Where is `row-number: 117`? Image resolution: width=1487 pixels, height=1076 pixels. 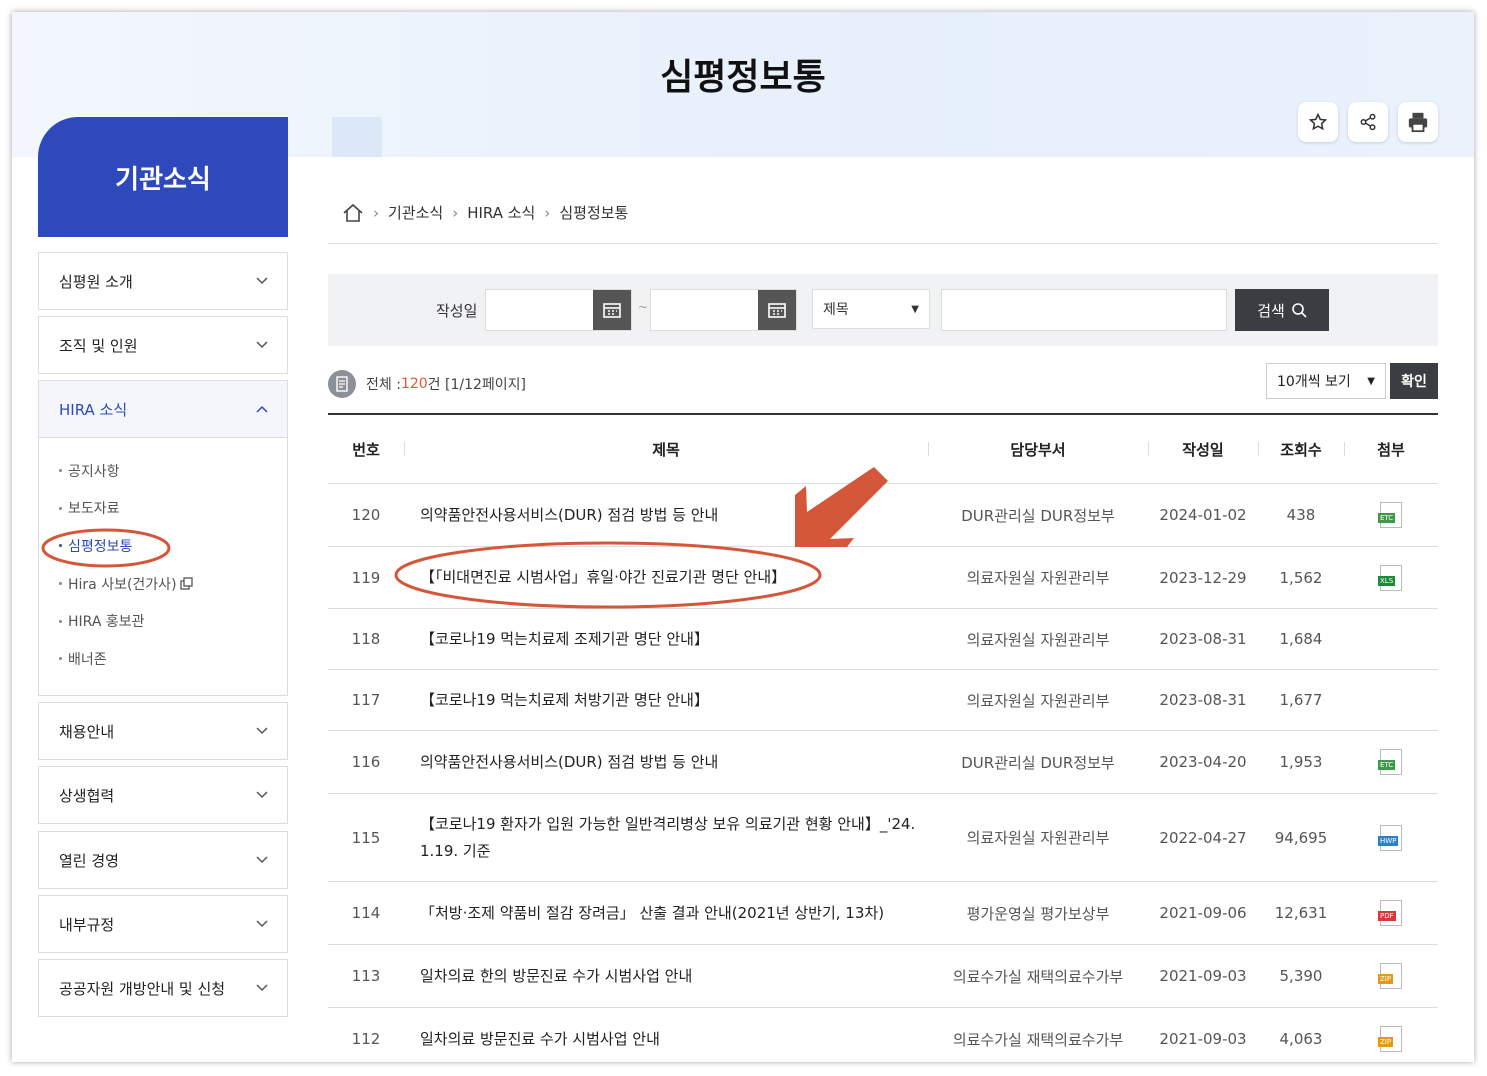 row-number: 117 is located at coordinates (366, 700).